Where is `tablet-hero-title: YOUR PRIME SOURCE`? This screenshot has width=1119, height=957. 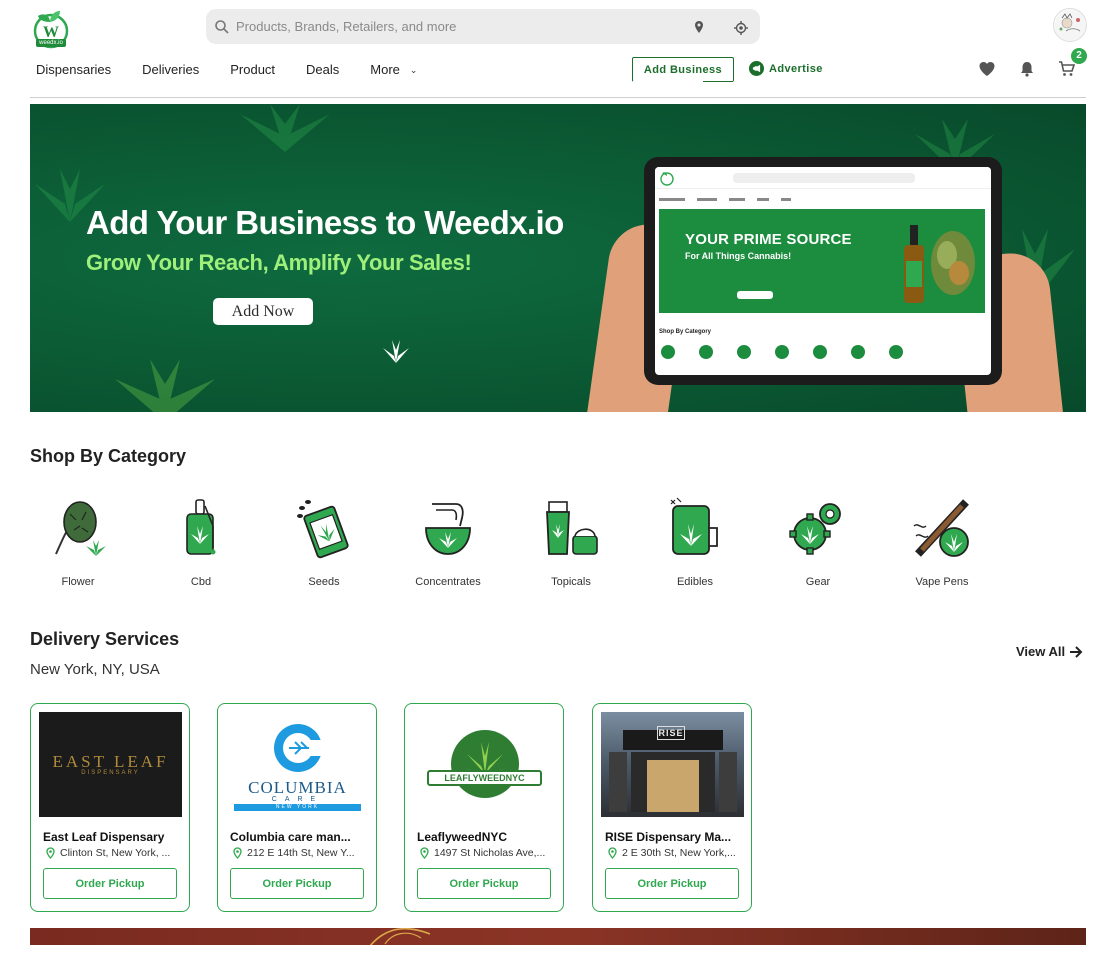
tablet-hero-title: YOUR PRIME SOURCE is located at coordinates (768, 239).